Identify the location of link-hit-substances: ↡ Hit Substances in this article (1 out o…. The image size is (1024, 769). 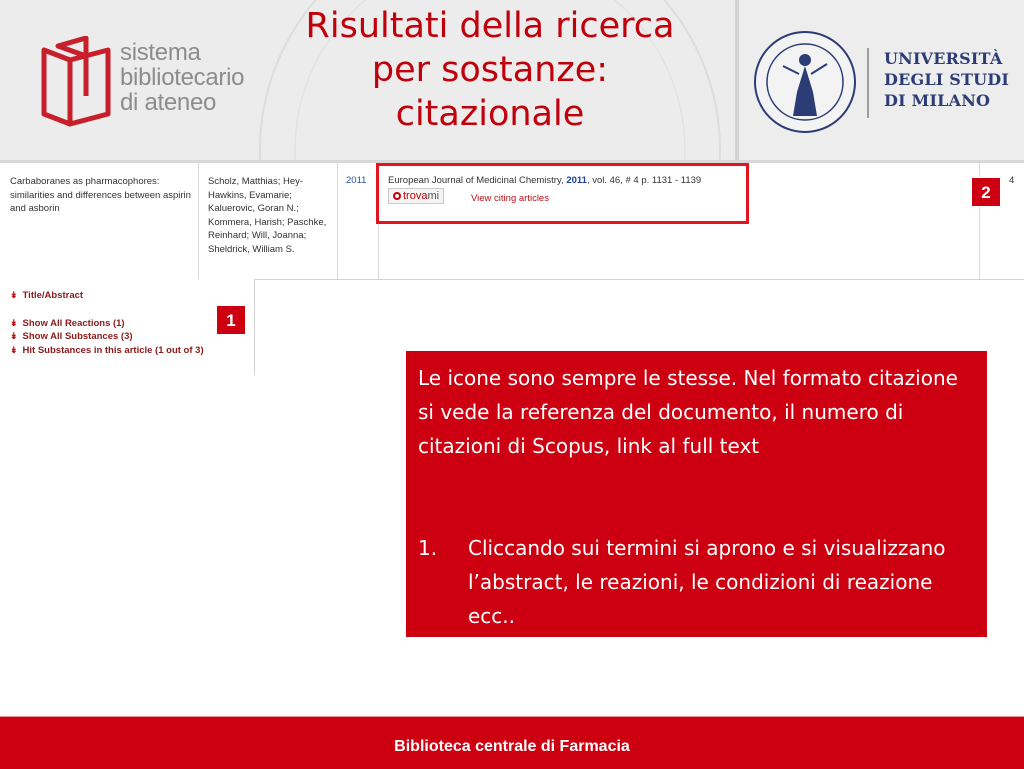
(107, 350).